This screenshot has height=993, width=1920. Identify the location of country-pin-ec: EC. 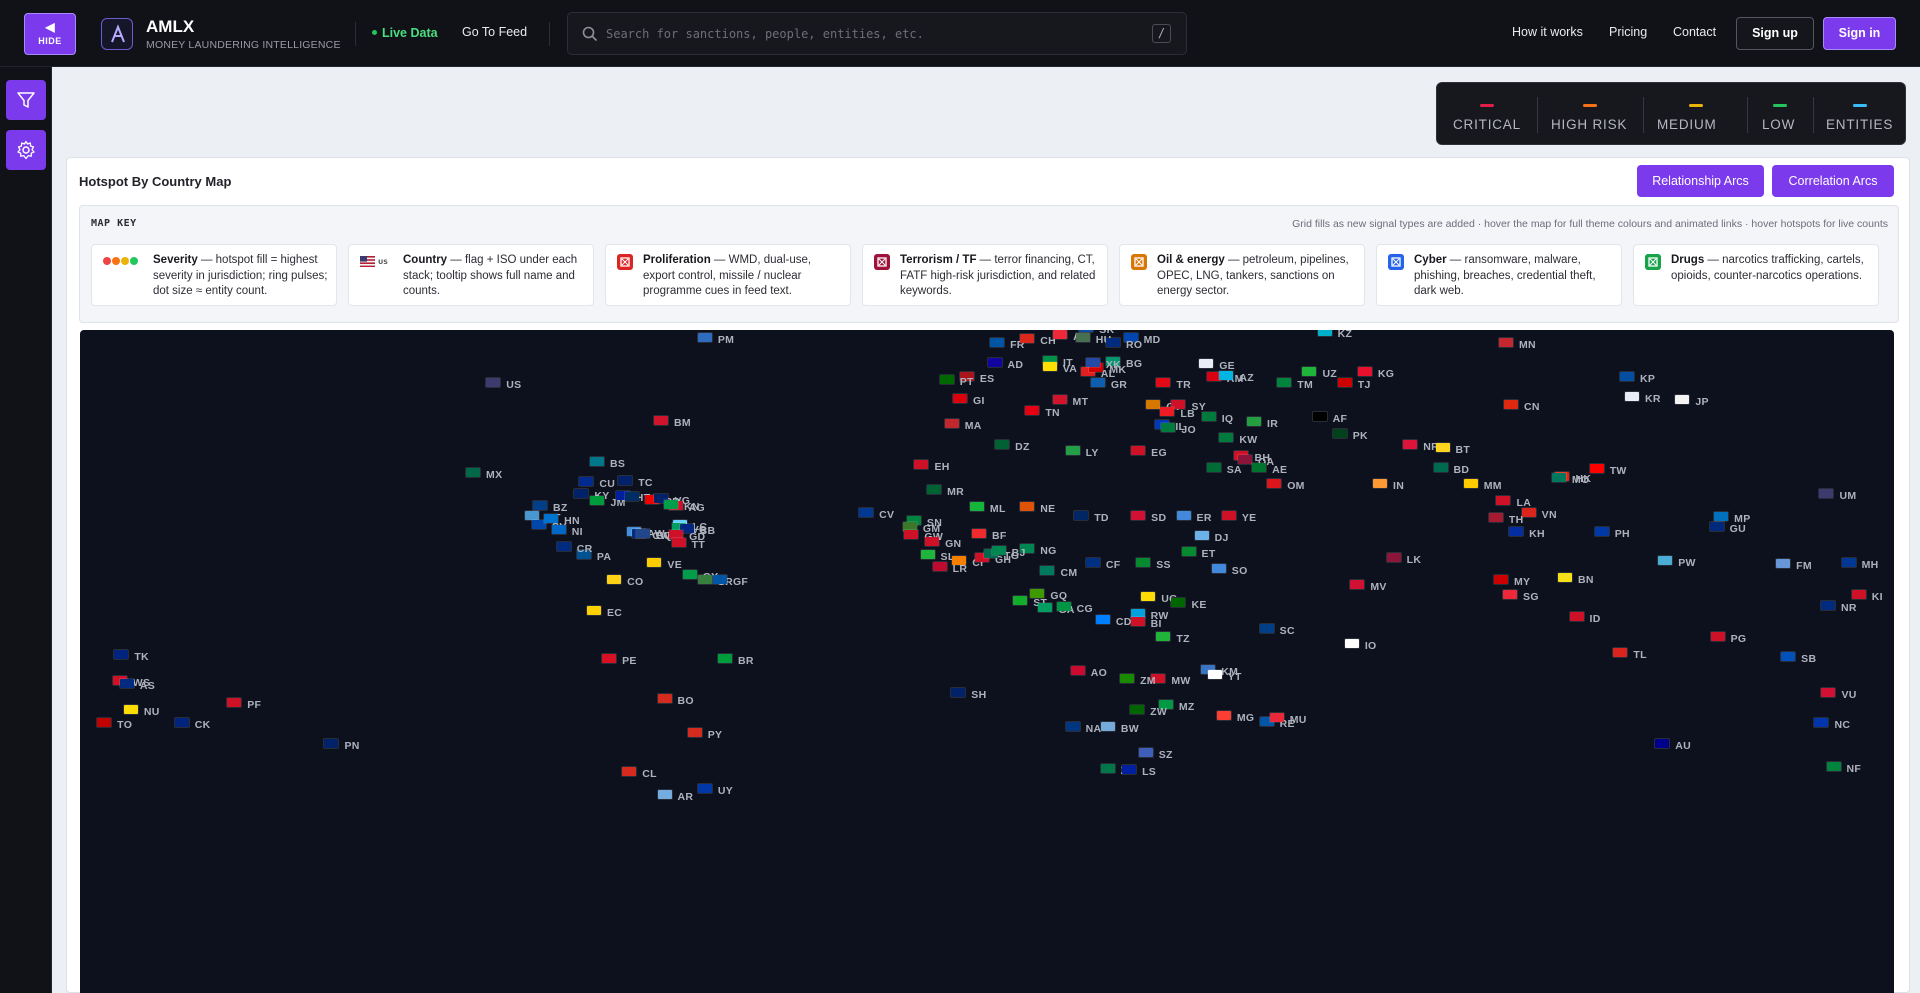
(604, 611).